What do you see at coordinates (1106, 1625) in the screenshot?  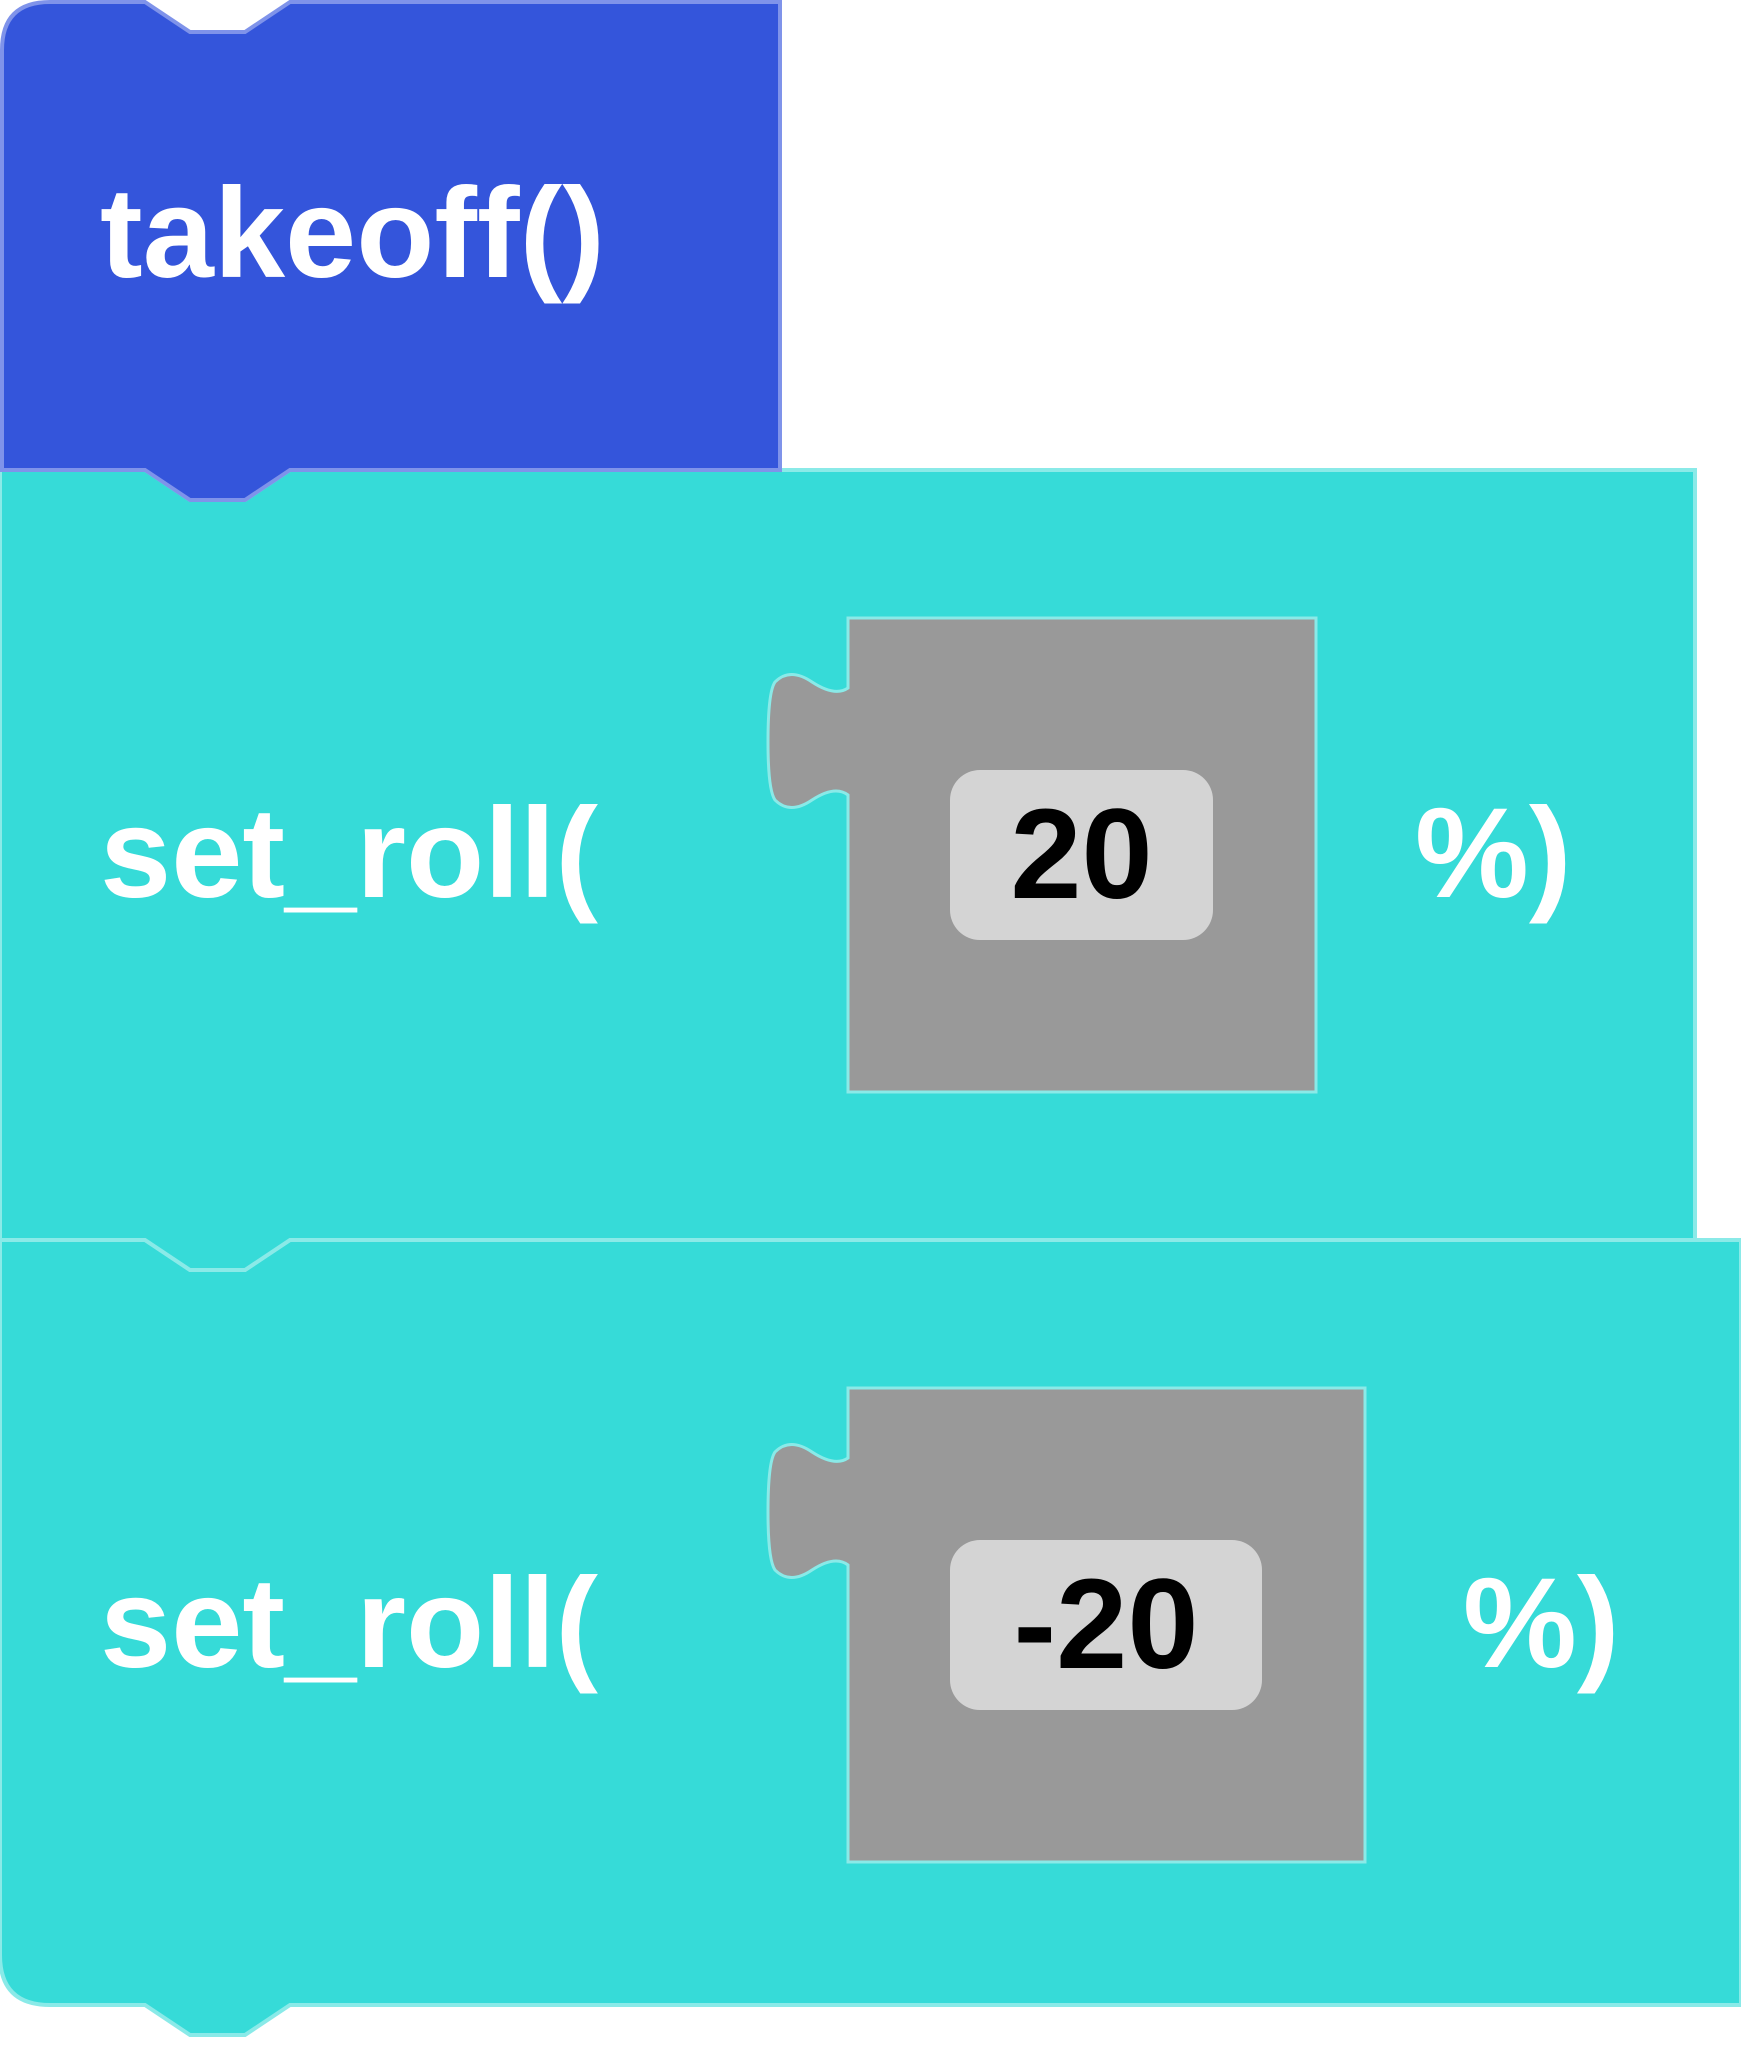 I see `roll-value-2-field: -20` at bounding box center [1106, 1625].